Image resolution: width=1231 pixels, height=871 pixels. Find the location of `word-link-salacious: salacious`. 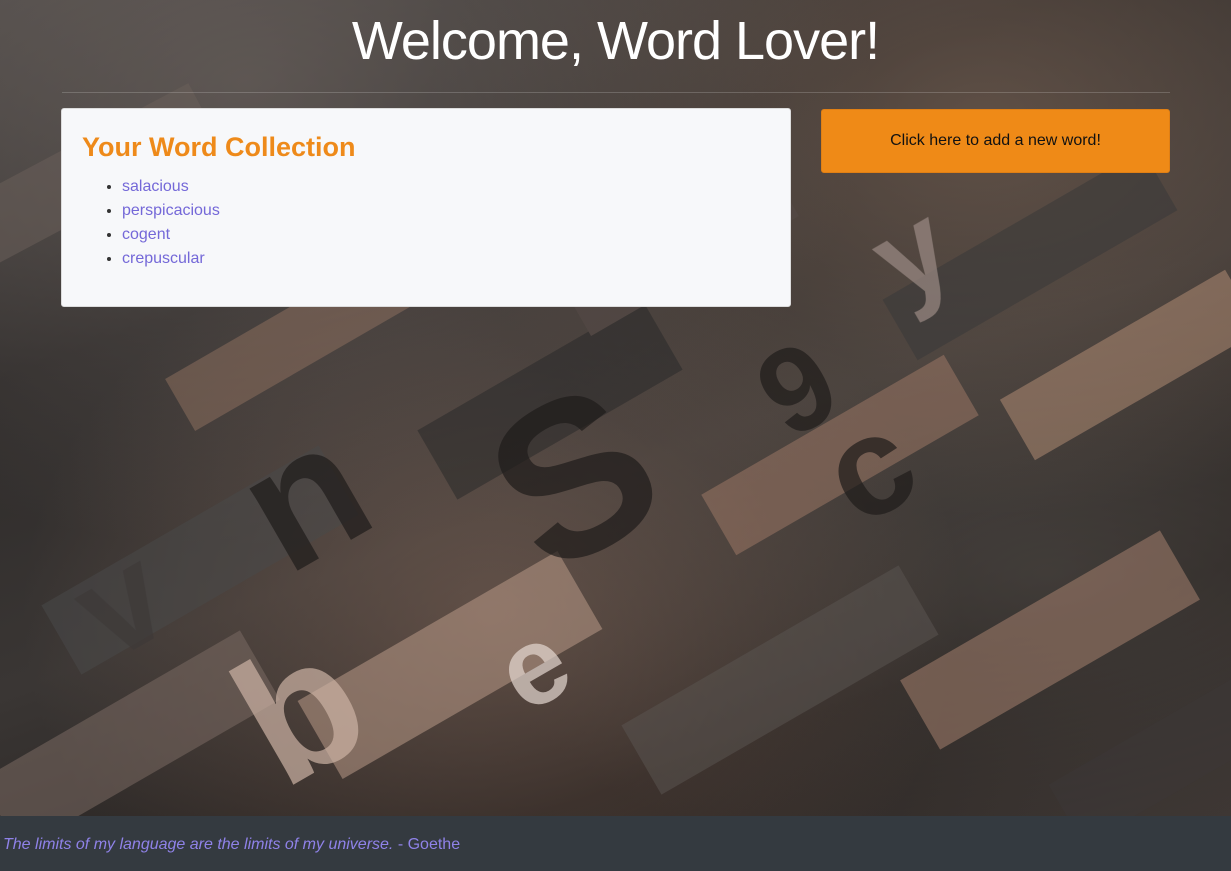

word-link-salacious: salacious is located at coordinates (155, 186).